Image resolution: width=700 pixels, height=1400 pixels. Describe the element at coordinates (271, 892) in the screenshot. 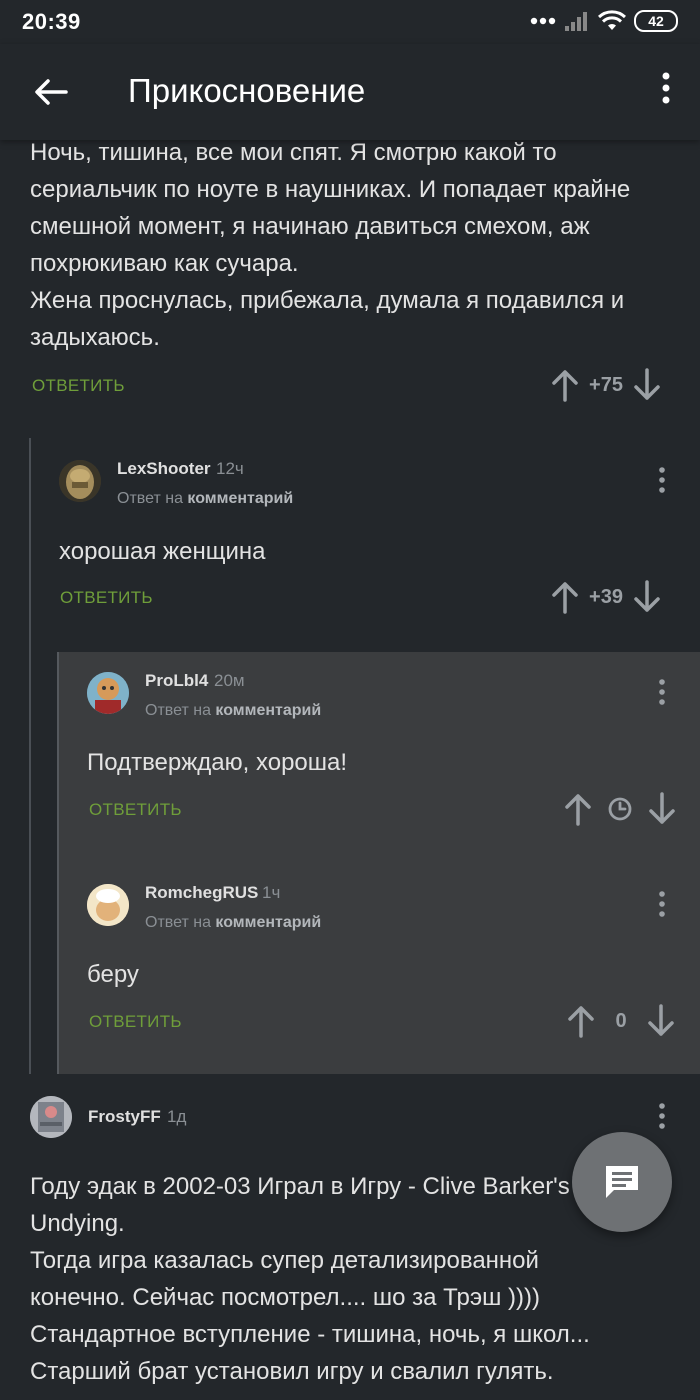

I see `comment-time: 1ч` at that location.